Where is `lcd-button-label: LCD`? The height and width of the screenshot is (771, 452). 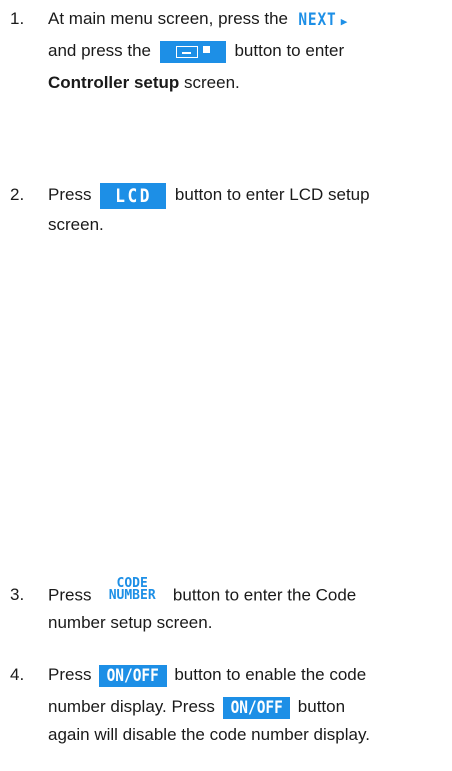 lcd-button-label: LCD is located at coordinates (133, 195).